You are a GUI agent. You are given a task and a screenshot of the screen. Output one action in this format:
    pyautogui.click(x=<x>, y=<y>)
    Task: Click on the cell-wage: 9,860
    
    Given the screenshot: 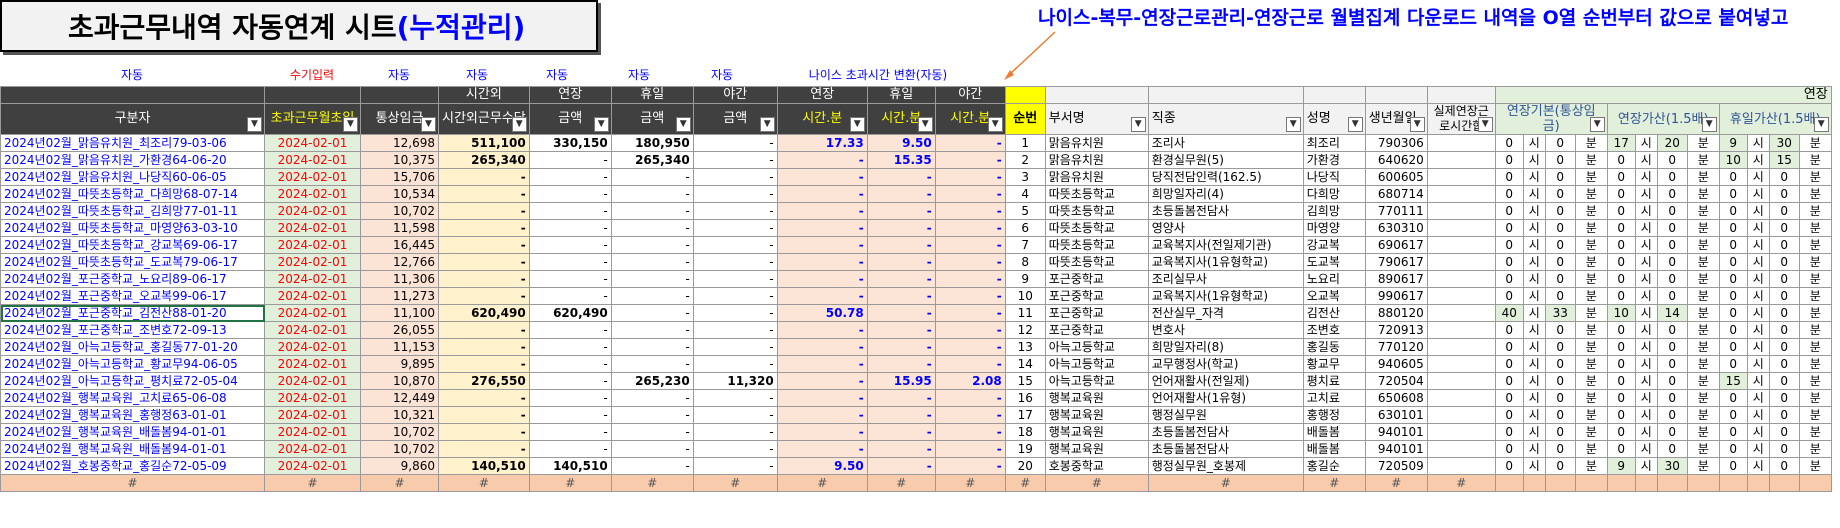 What is the action you would take?
    pyautogui.click(x=399, y=466)
    